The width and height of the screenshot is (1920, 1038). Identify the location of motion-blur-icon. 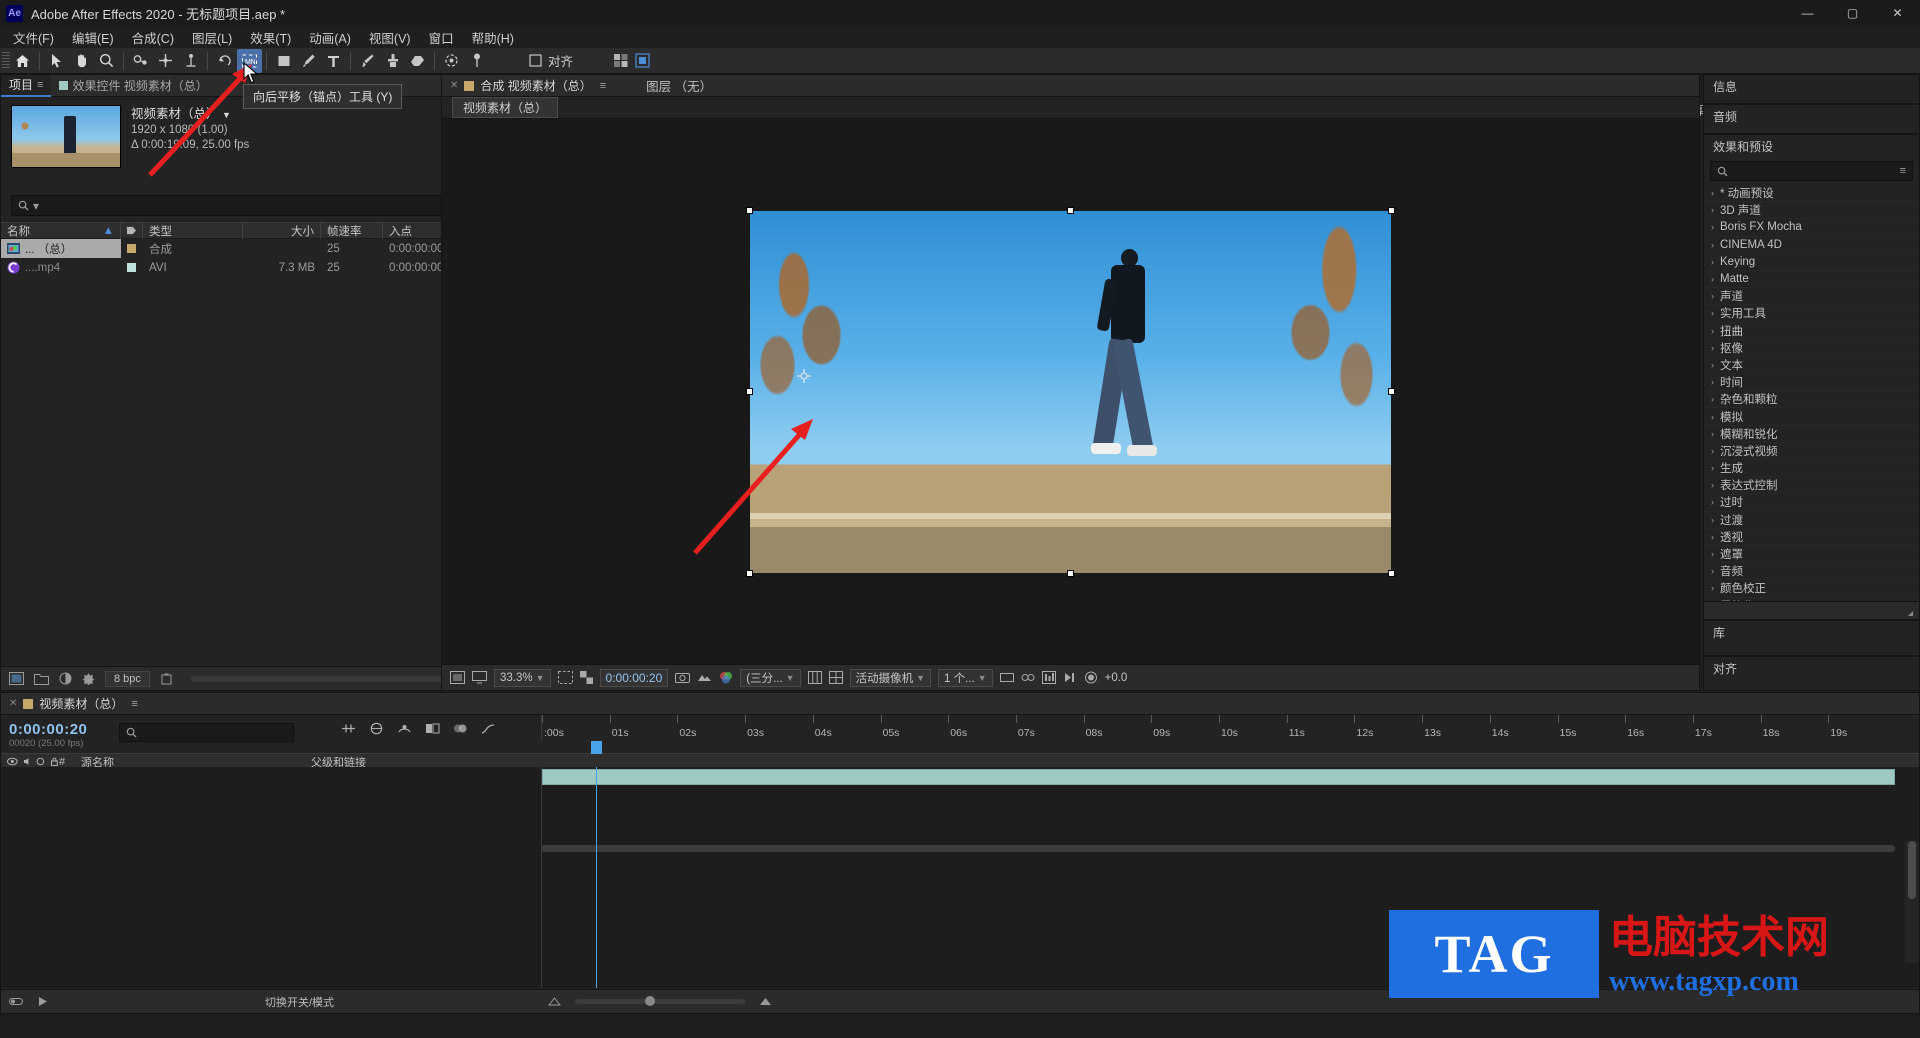
(460, 728).